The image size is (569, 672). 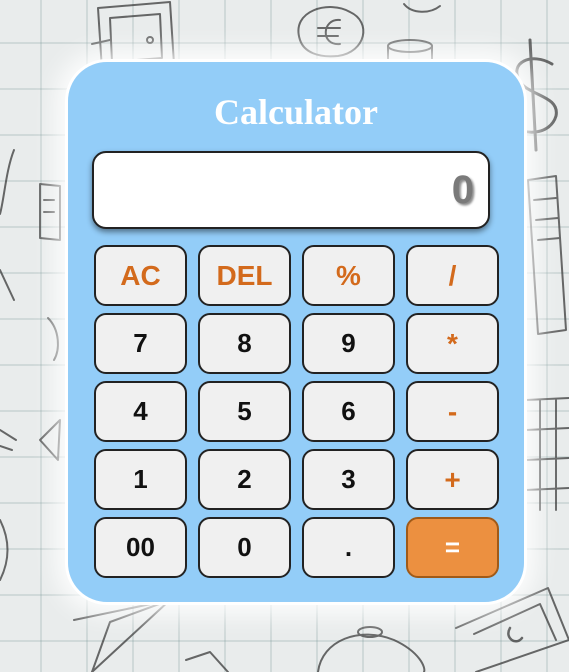 I want to click on key-subtract-button: -, so click(x=452, y=411).